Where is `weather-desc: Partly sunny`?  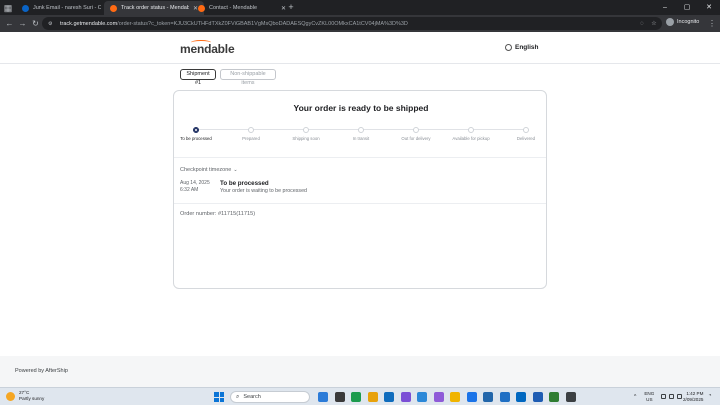 weather-desc: Partly sunny is located at coordinates (32, 398).